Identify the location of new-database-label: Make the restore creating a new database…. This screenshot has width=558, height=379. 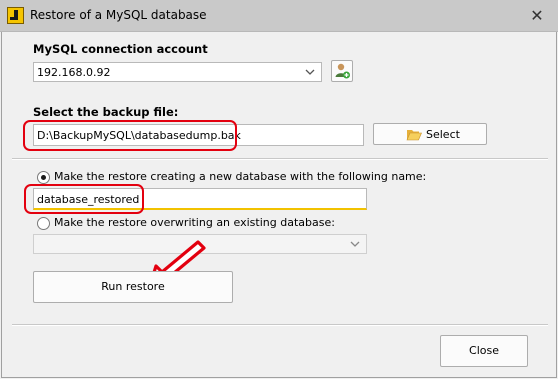
(240, 176).